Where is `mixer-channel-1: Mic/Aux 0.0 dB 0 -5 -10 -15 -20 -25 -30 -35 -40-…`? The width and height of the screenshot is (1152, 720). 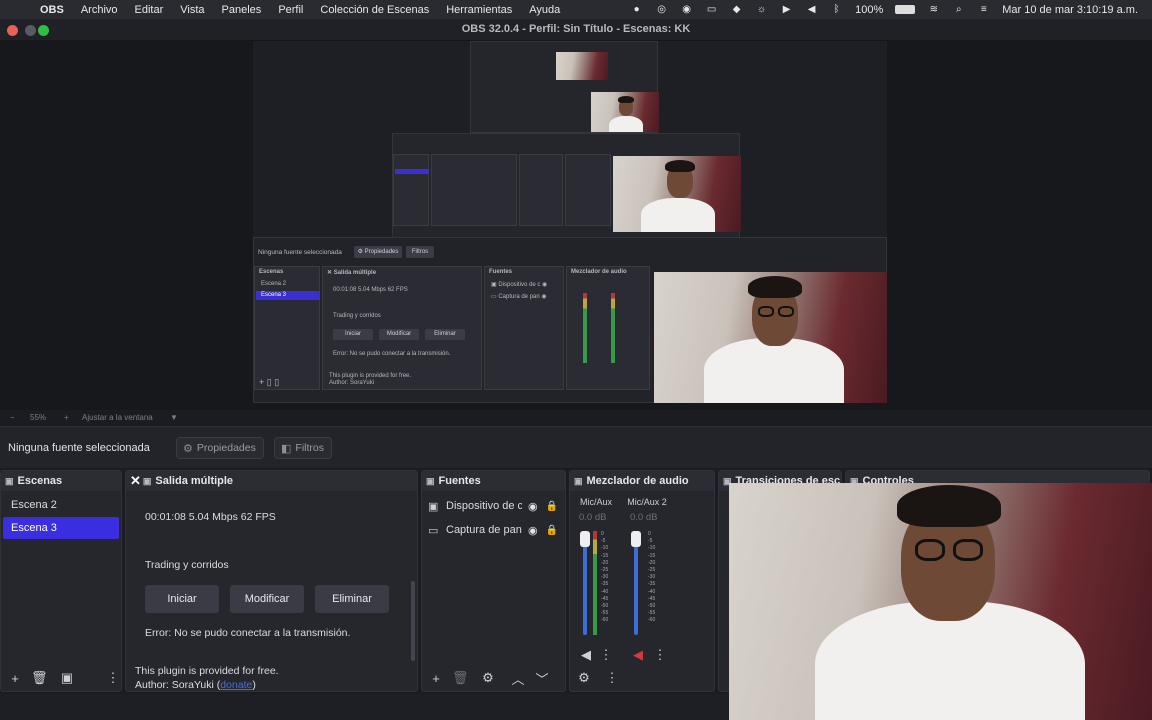 mixer-channel-1: Mic/Aux 0.0 dB 0 -5 -10 -15 -20 -25 -30 -35 -40-… is located at coordinates (596, 570).